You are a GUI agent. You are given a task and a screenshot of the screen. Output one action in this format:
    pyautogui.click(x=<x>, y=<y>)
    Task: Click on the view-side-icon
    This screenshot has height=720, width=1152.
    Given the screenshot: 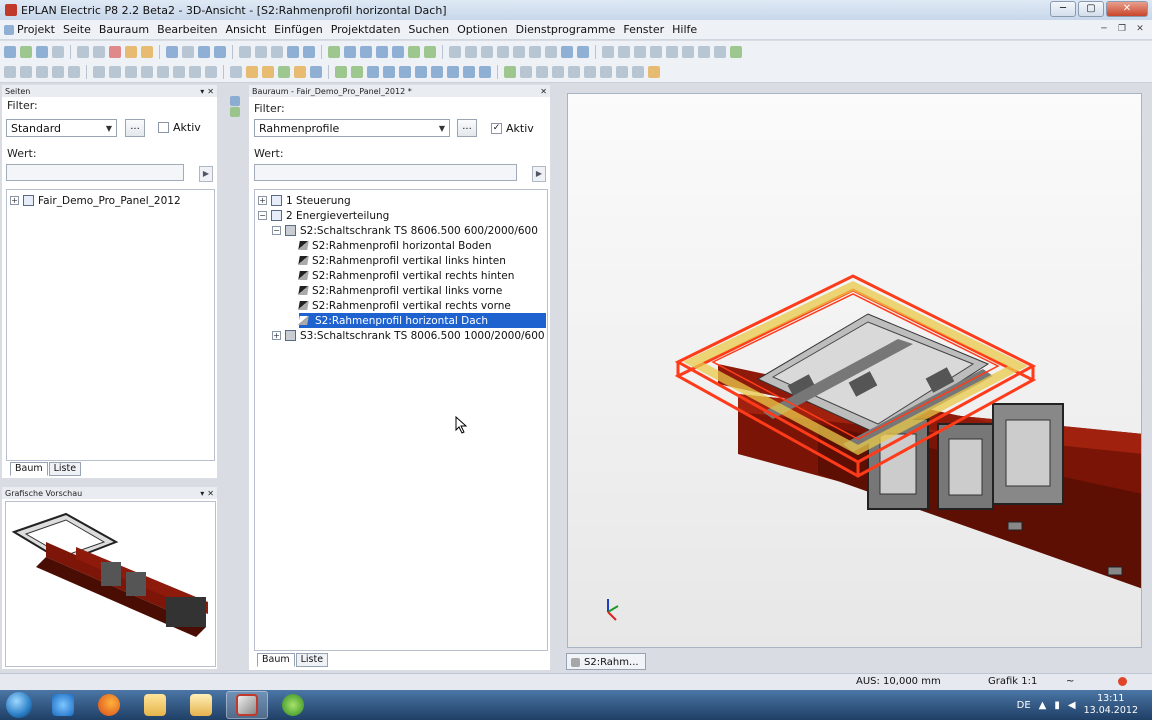 What is the action you would take?
    pyautogui.click(x=622, y=72)
    